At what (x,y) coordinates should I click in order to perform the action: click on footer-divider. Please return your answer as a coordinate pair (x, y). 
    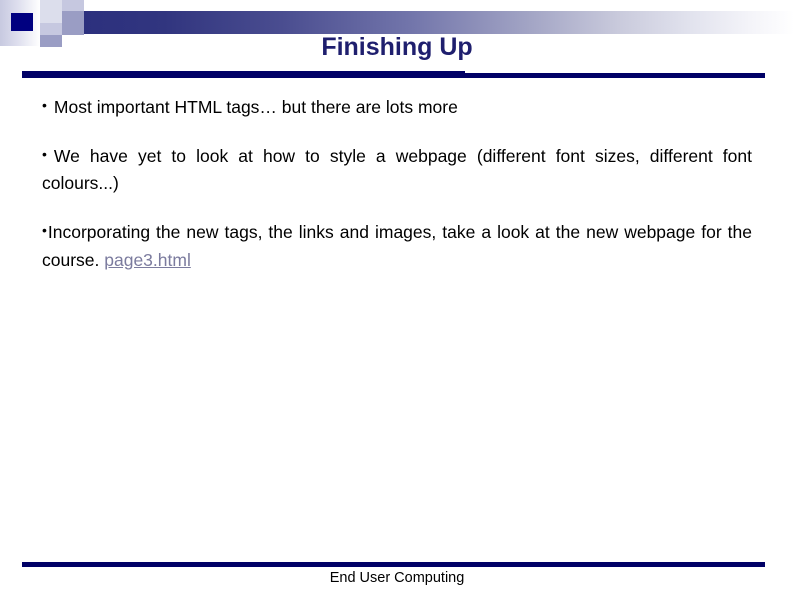
    Looking at the image, I should click on (393, 564).